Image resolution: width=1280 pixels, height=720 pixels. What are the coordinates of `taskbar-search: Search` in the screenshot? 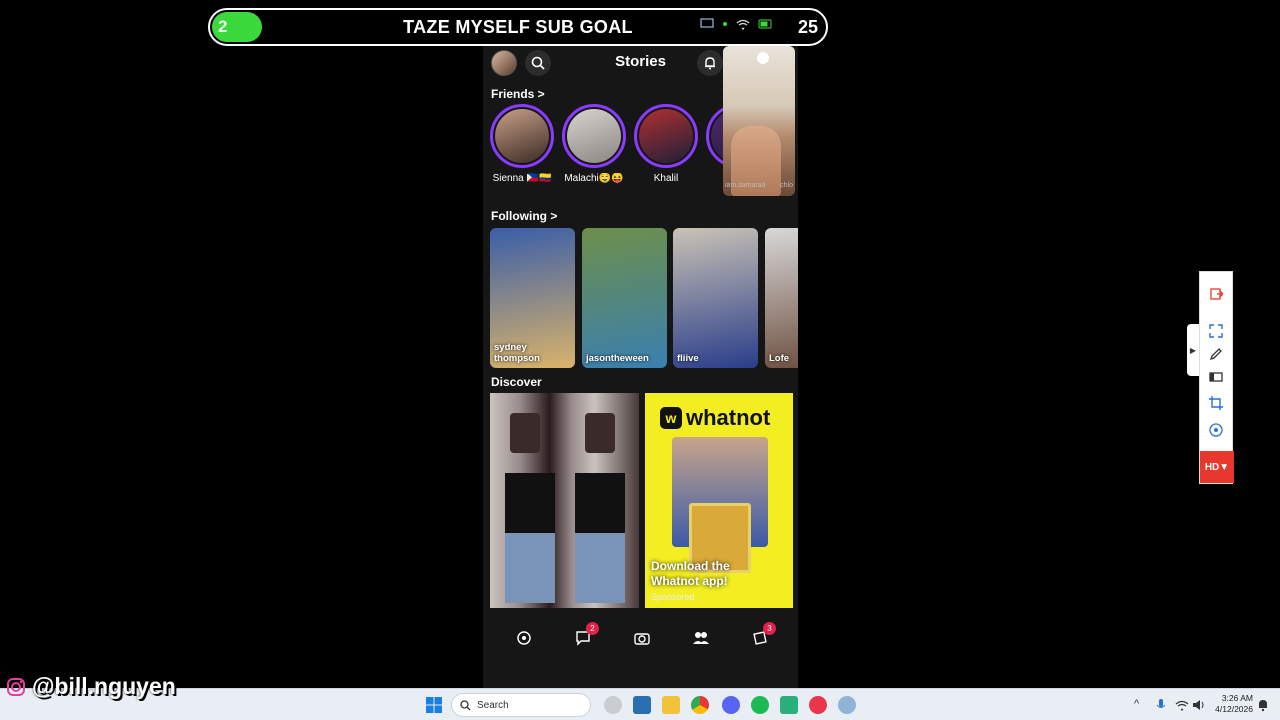 It's located at (521, 705).